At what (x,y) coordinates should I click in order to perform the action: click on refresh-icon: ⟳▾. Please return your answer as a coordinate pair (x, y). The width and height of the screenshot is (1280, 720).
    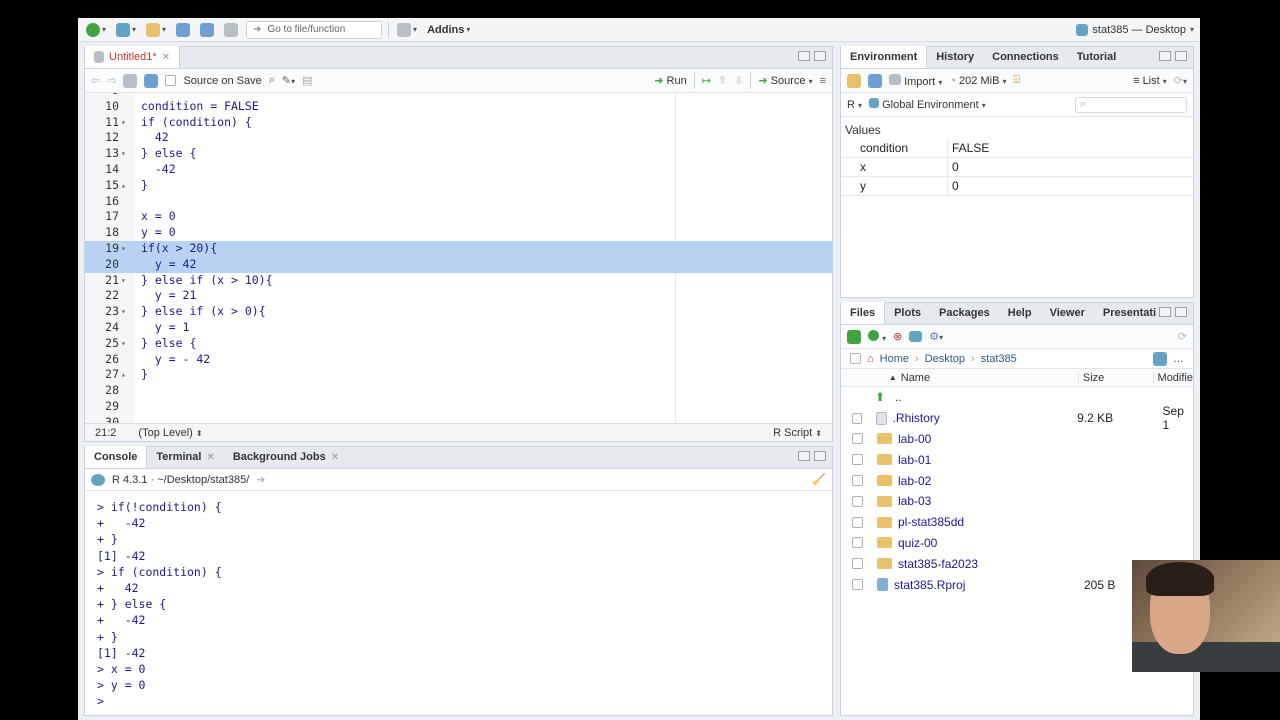
    Looking at the image, I should click on (1180, 80).